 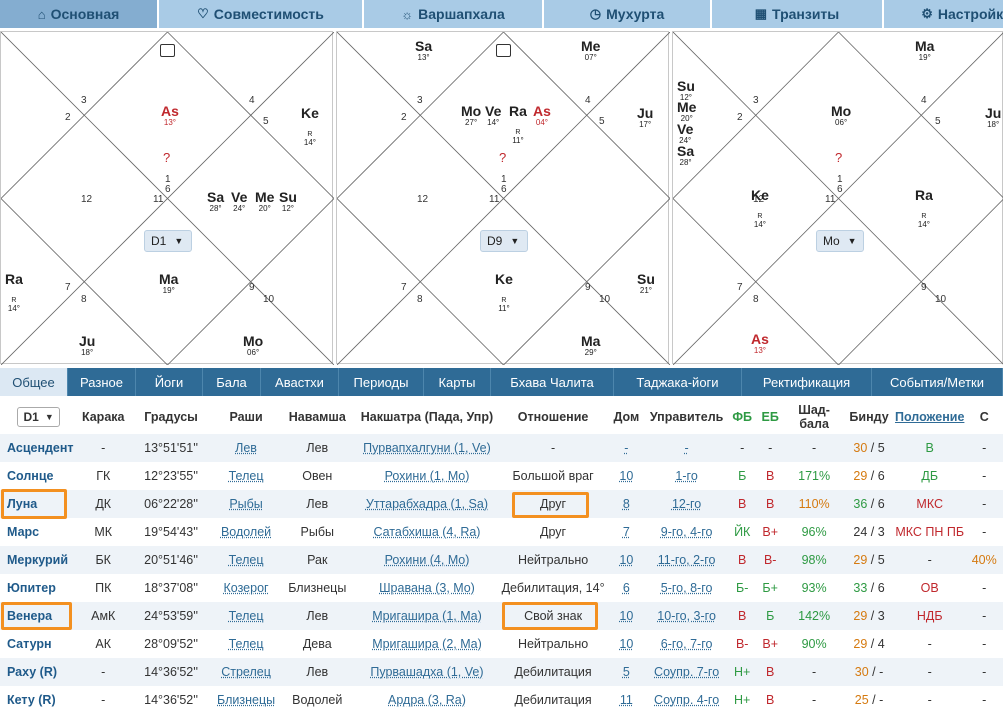 I want to click on cell-nak: Рохини (1, Mo), so click(x=426, y=476).